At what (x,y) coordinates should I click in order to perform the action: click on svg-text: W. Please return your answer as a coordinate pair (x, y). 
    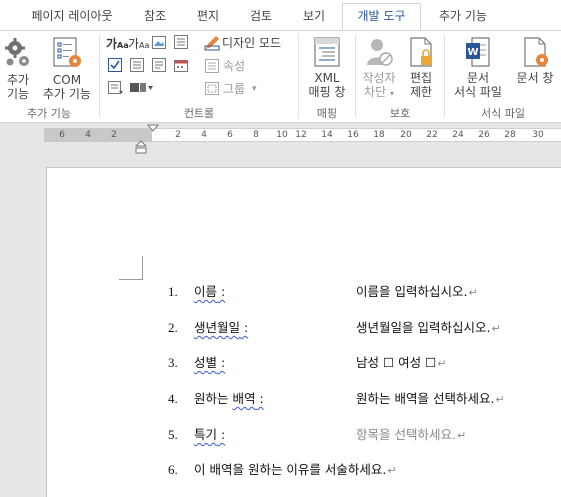
    Looking at the image, I should click on (472, 52).